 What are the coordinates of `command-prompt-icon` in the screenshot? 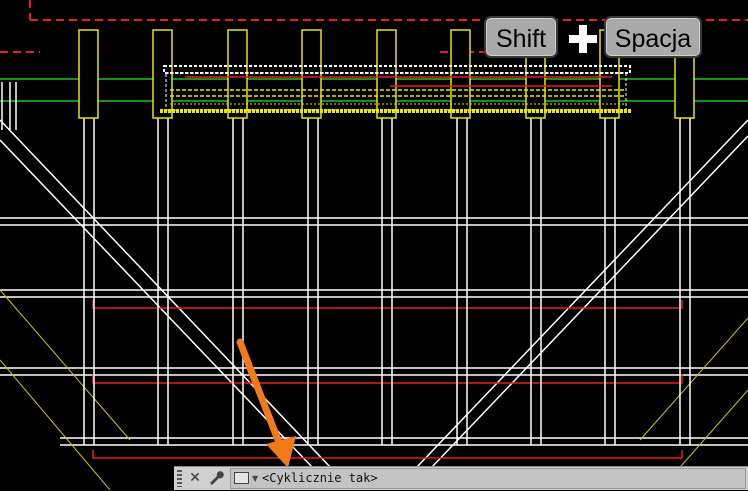 It's located at (241, 478).